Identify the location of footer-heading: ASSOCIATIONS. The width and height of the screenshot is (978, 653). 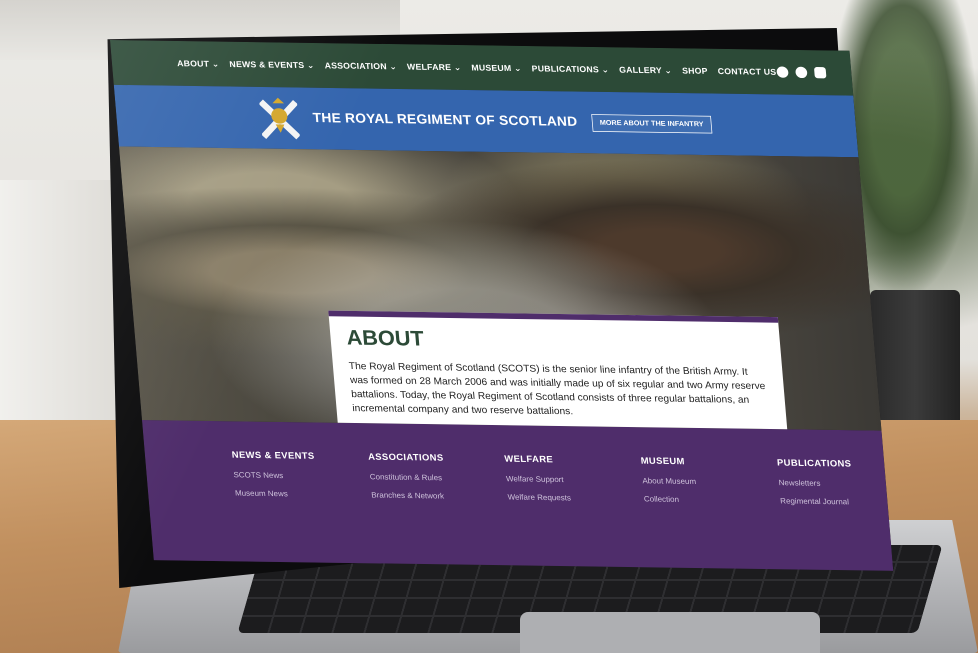
(405, 457).